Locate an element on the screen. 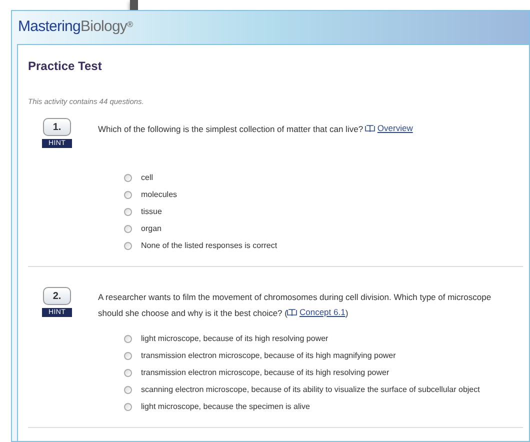 This screenshot has width=530, height=442. question-text: Which of the following is the simplest collection of matter that can live? Overview is located at coordinates (256, 129).